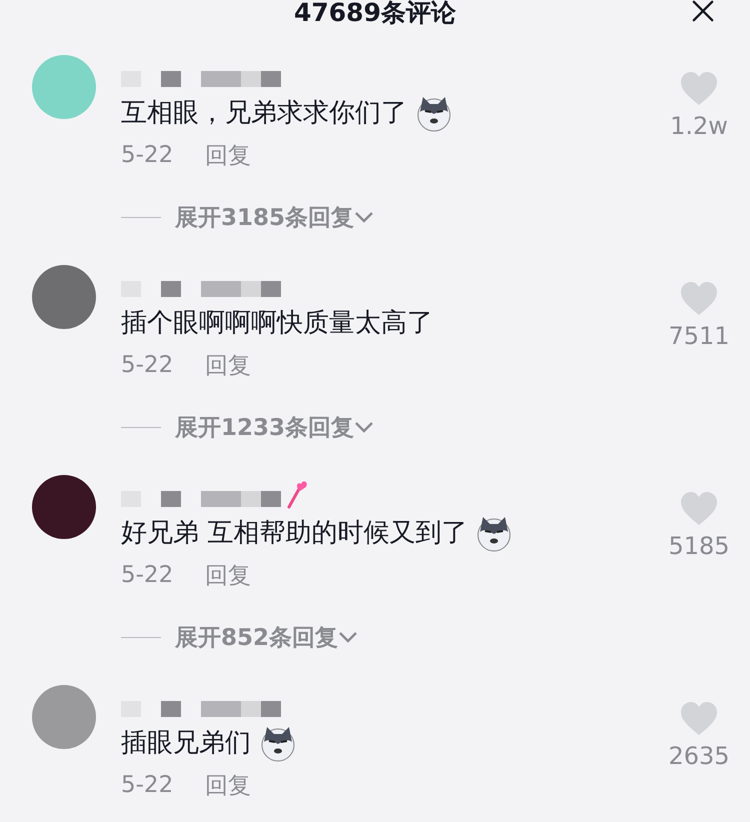 The image size is (750, 822). What do you see at coordinates (699, 756) in the screenshot?
I see `like-count: 2635` at bounding box center [699, 756].